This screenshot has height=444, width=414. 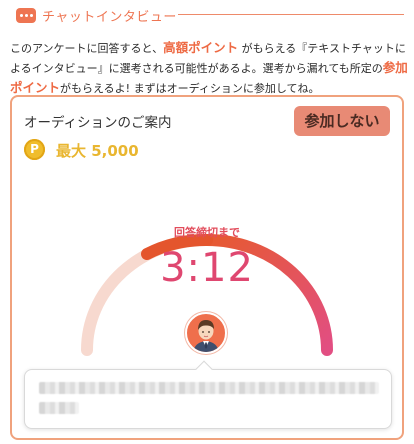 What do you see at coordinates (291, 14) in the screenshot?
I see `header-divider` at bounding box center [291, 14].